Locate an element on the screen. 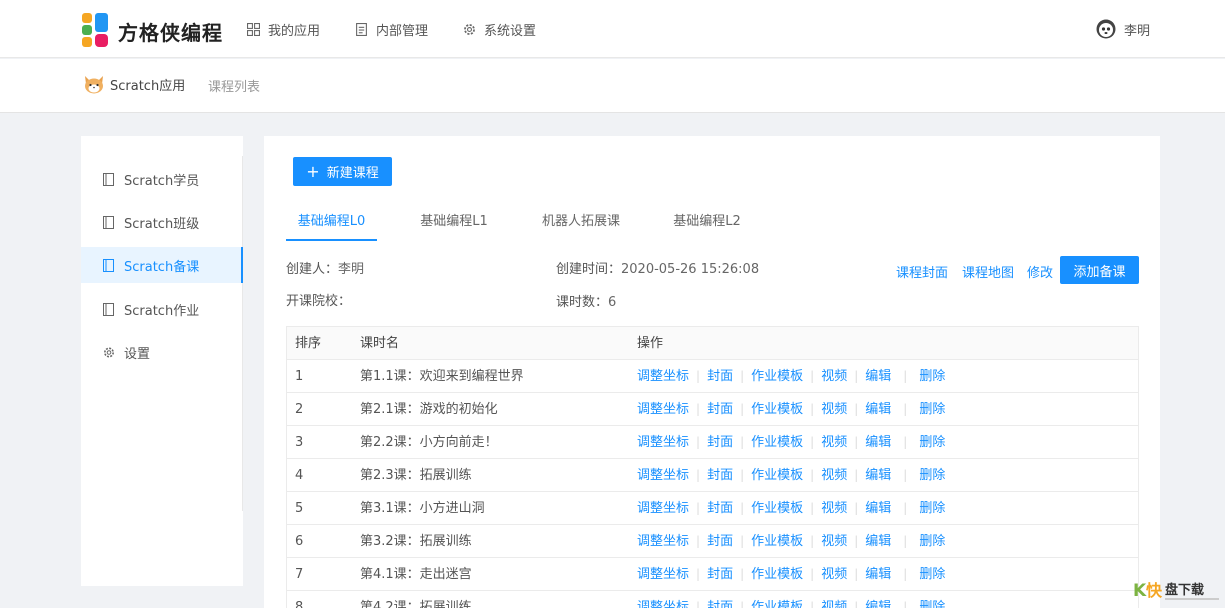  sidebar-item-classes: Scratch班级 is located at coordinates (162, 222).